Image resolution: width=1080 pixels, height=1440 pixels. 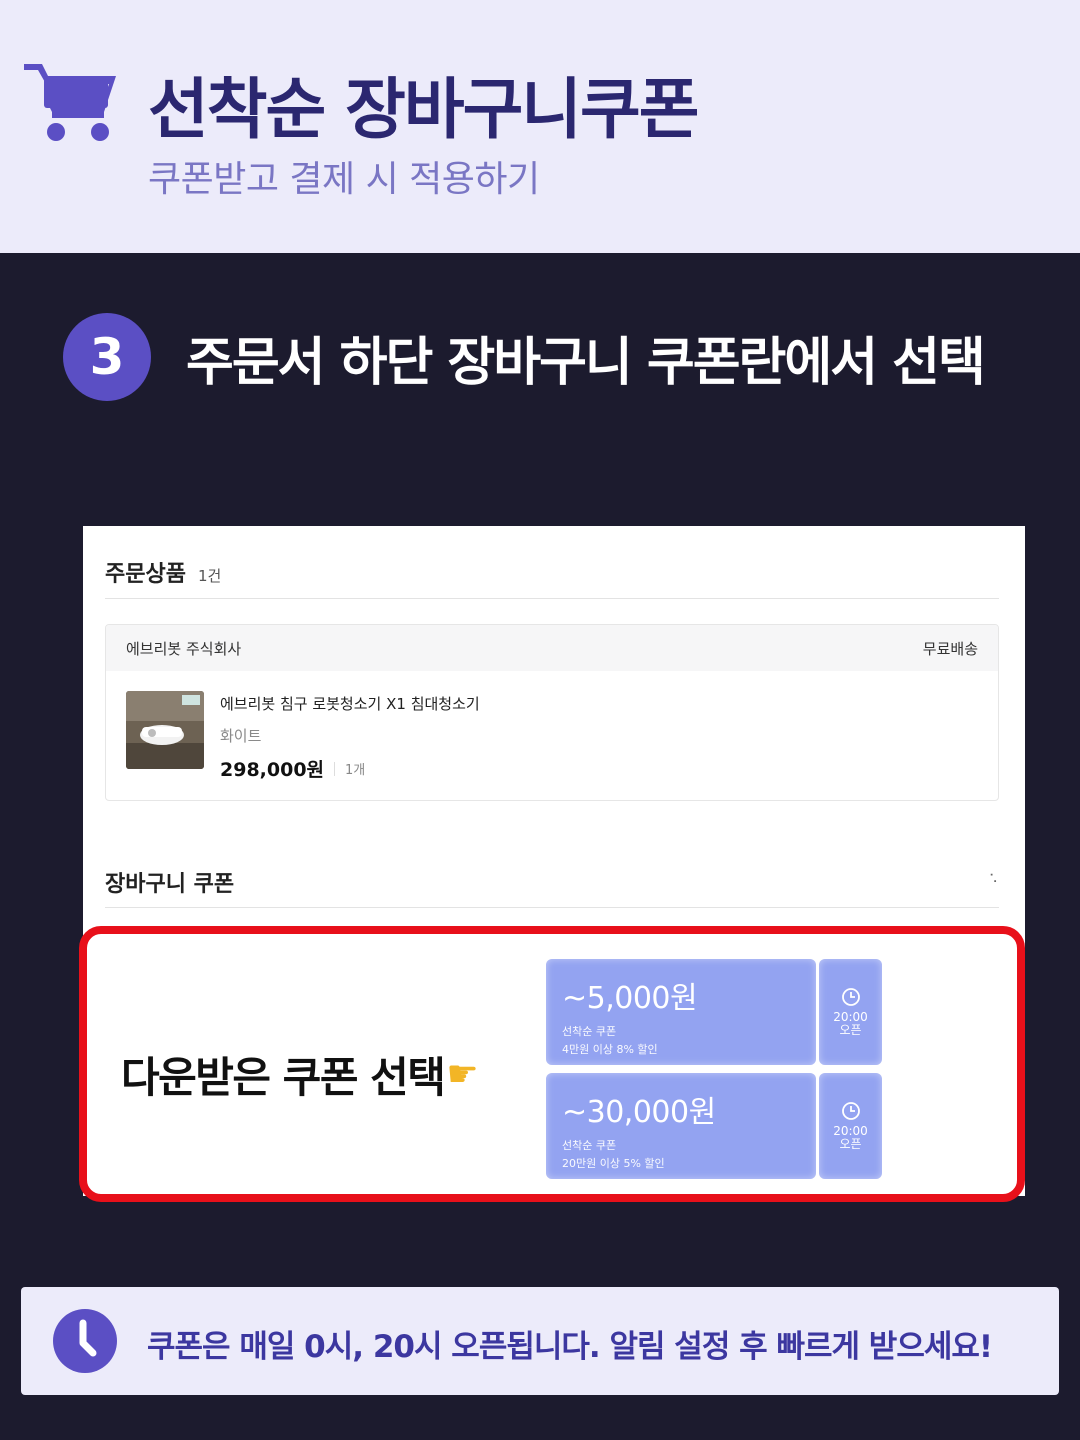 I want to click on info-note: 쿠폰은 매일 0시, 20시 오픈됩니다. 알림 설정 후 빠르게 받으세요!, so click(x=540, y=1341).